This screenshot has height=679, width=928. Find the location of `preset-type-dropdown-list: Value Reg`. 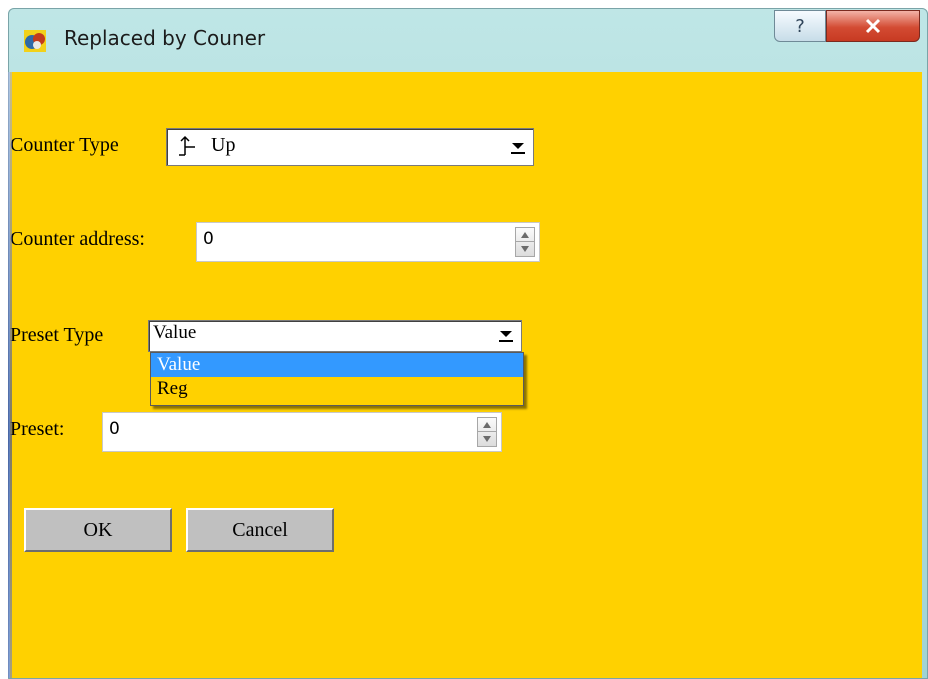

preset-type-dropdown-list: Value Reg is located at coordinates (337, 379).